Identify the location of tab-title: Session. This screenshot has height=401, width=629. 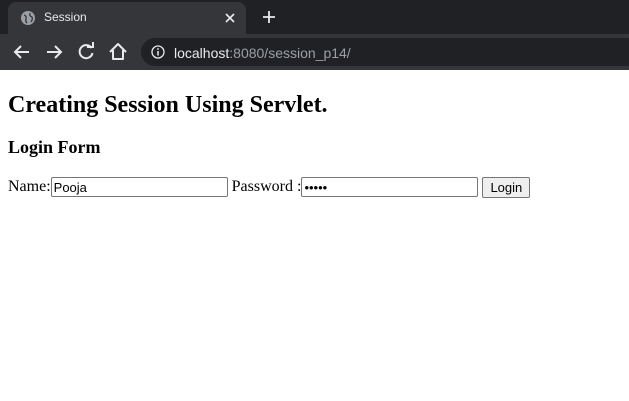
(65, 17).